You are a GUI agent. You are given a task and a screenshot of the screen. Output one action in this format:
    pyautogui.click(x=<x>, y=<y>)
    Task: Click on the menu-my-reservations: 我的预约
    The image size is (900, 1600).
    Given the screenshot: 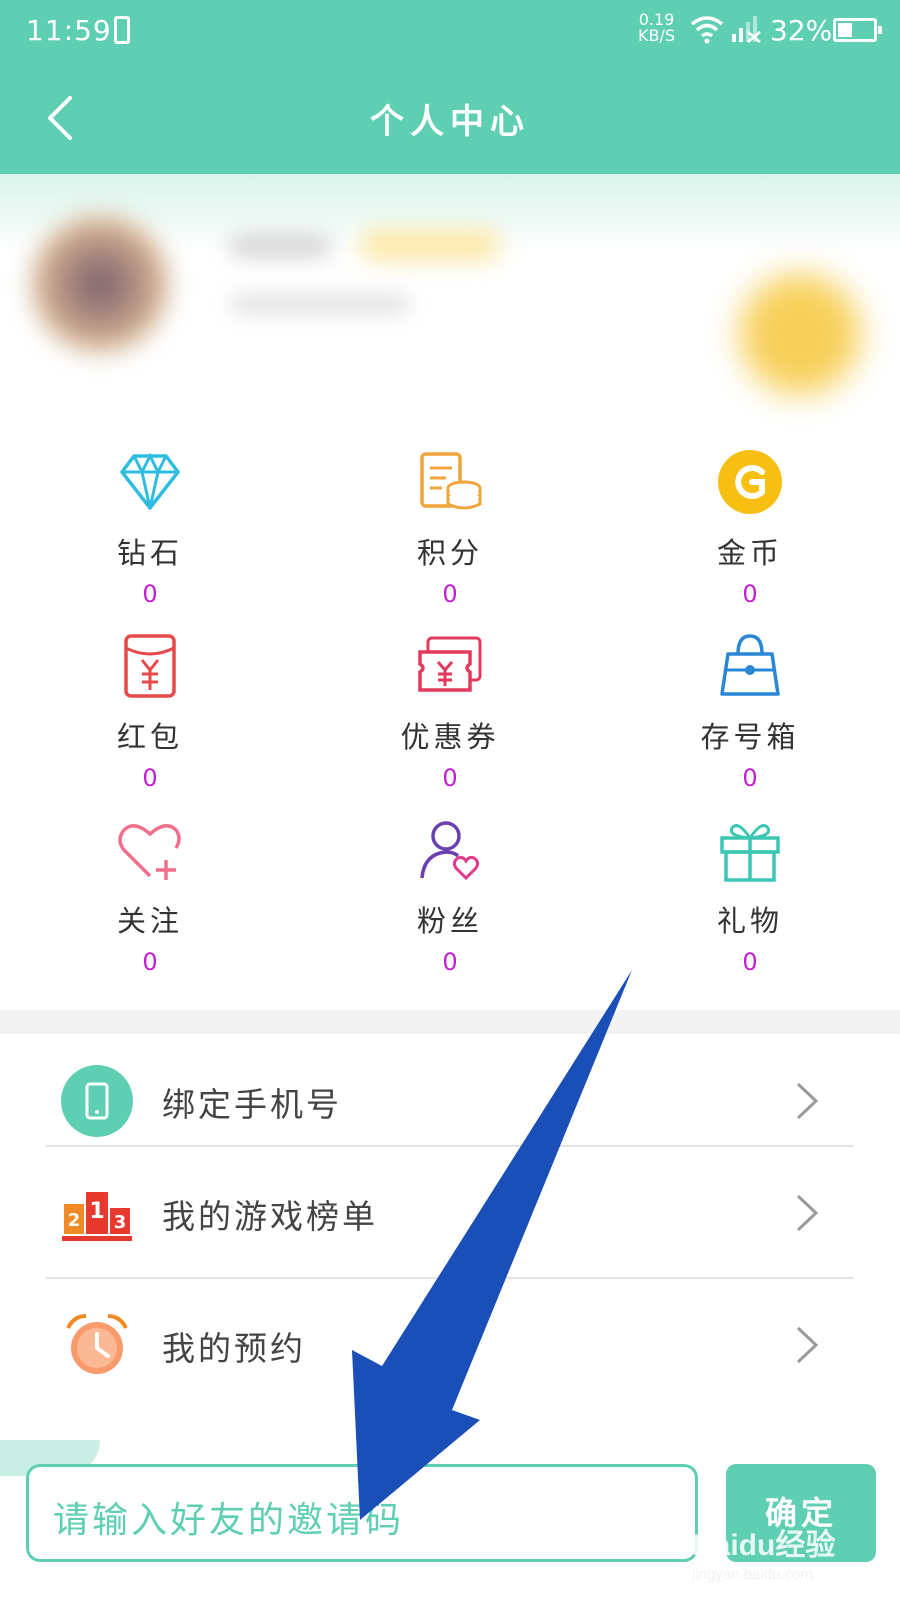 What is the action you would take?
    pyautogui.click(x=450, y=1345)
    